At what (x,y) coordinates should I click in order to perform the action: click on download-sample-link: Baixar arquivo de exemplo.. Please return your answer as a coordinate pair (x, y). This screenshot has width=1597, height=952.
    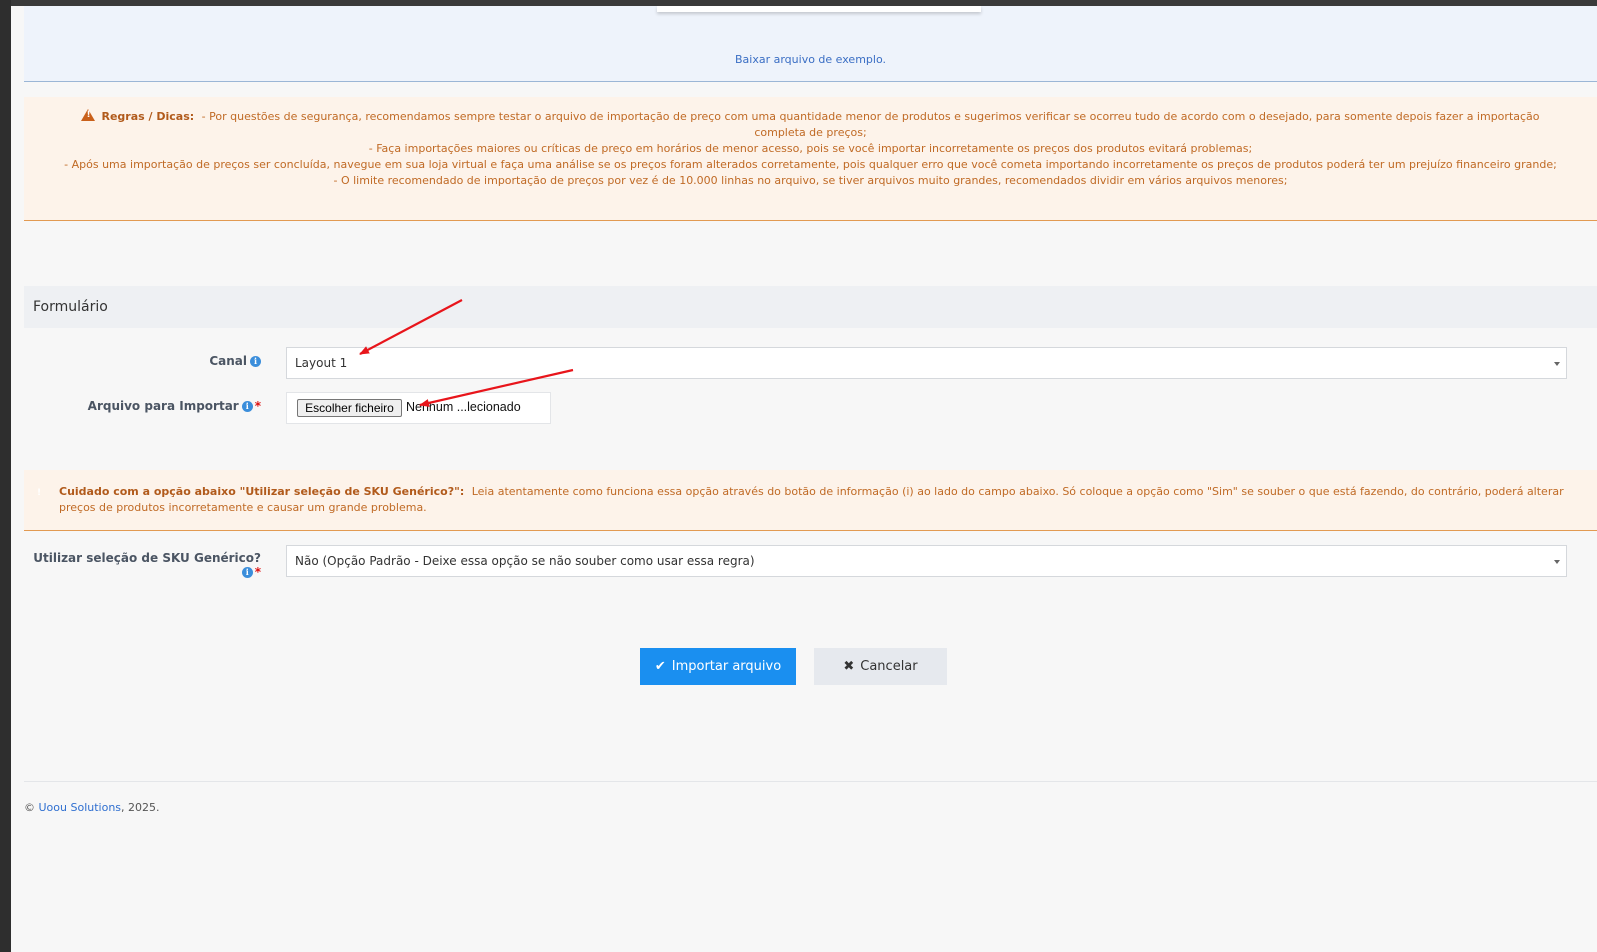
    Looking at the image, I should click on (810, 59).